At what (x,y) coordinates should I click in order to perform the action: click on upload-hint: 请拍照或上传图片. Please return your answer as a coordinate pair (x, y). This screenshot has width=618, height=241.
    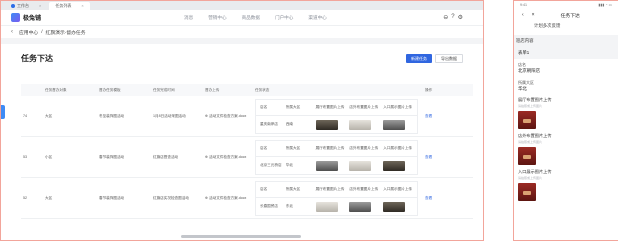
    Looking at the image, I should click on (530, 178).